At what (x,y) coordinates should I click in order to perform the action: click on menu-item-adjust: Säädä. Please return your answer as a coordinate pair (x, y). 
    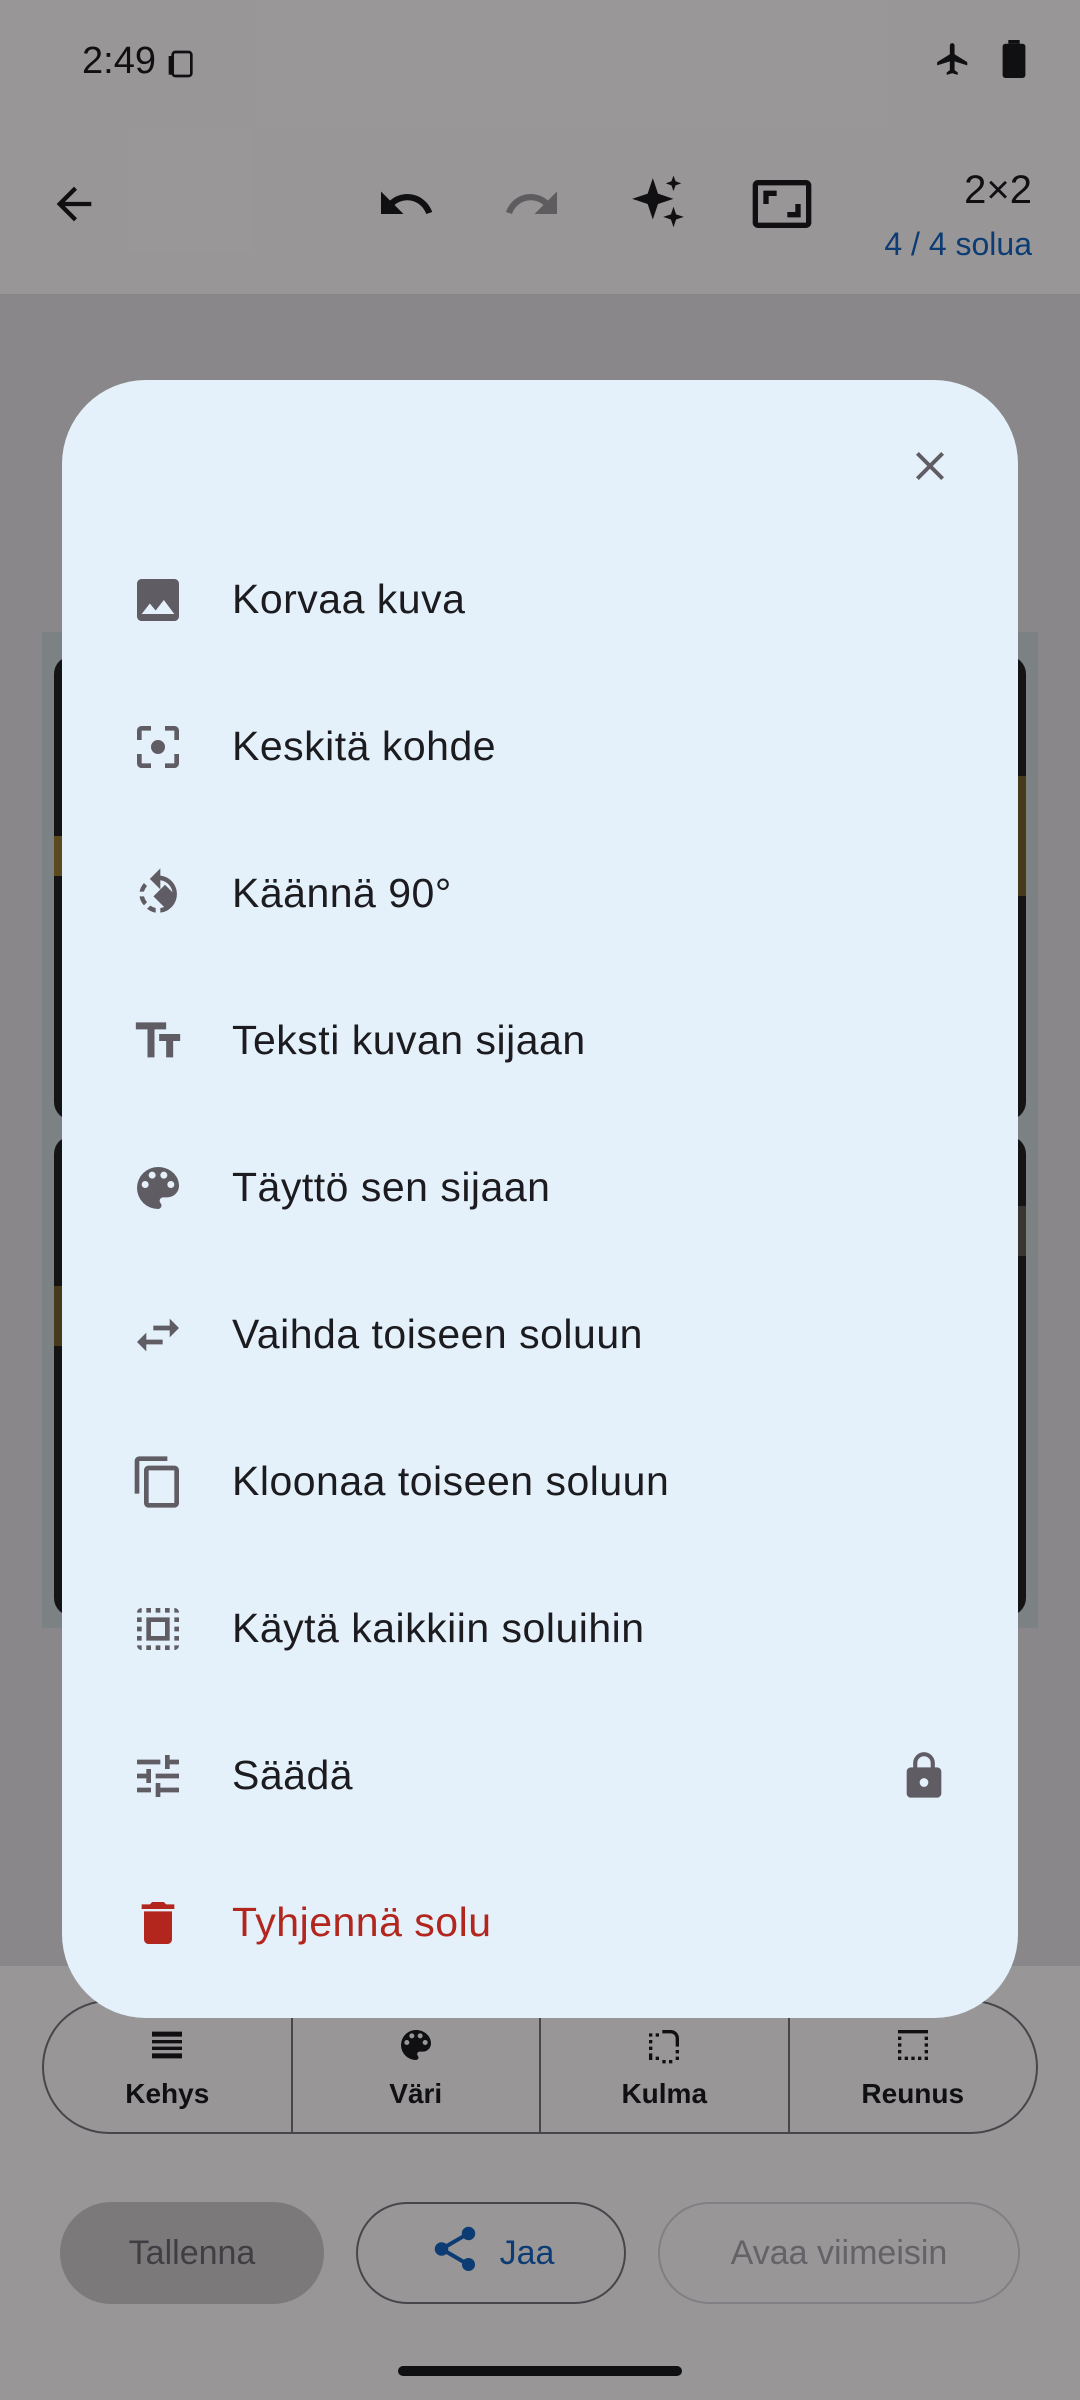
    Looking at the image, I should click on (540, 1775).